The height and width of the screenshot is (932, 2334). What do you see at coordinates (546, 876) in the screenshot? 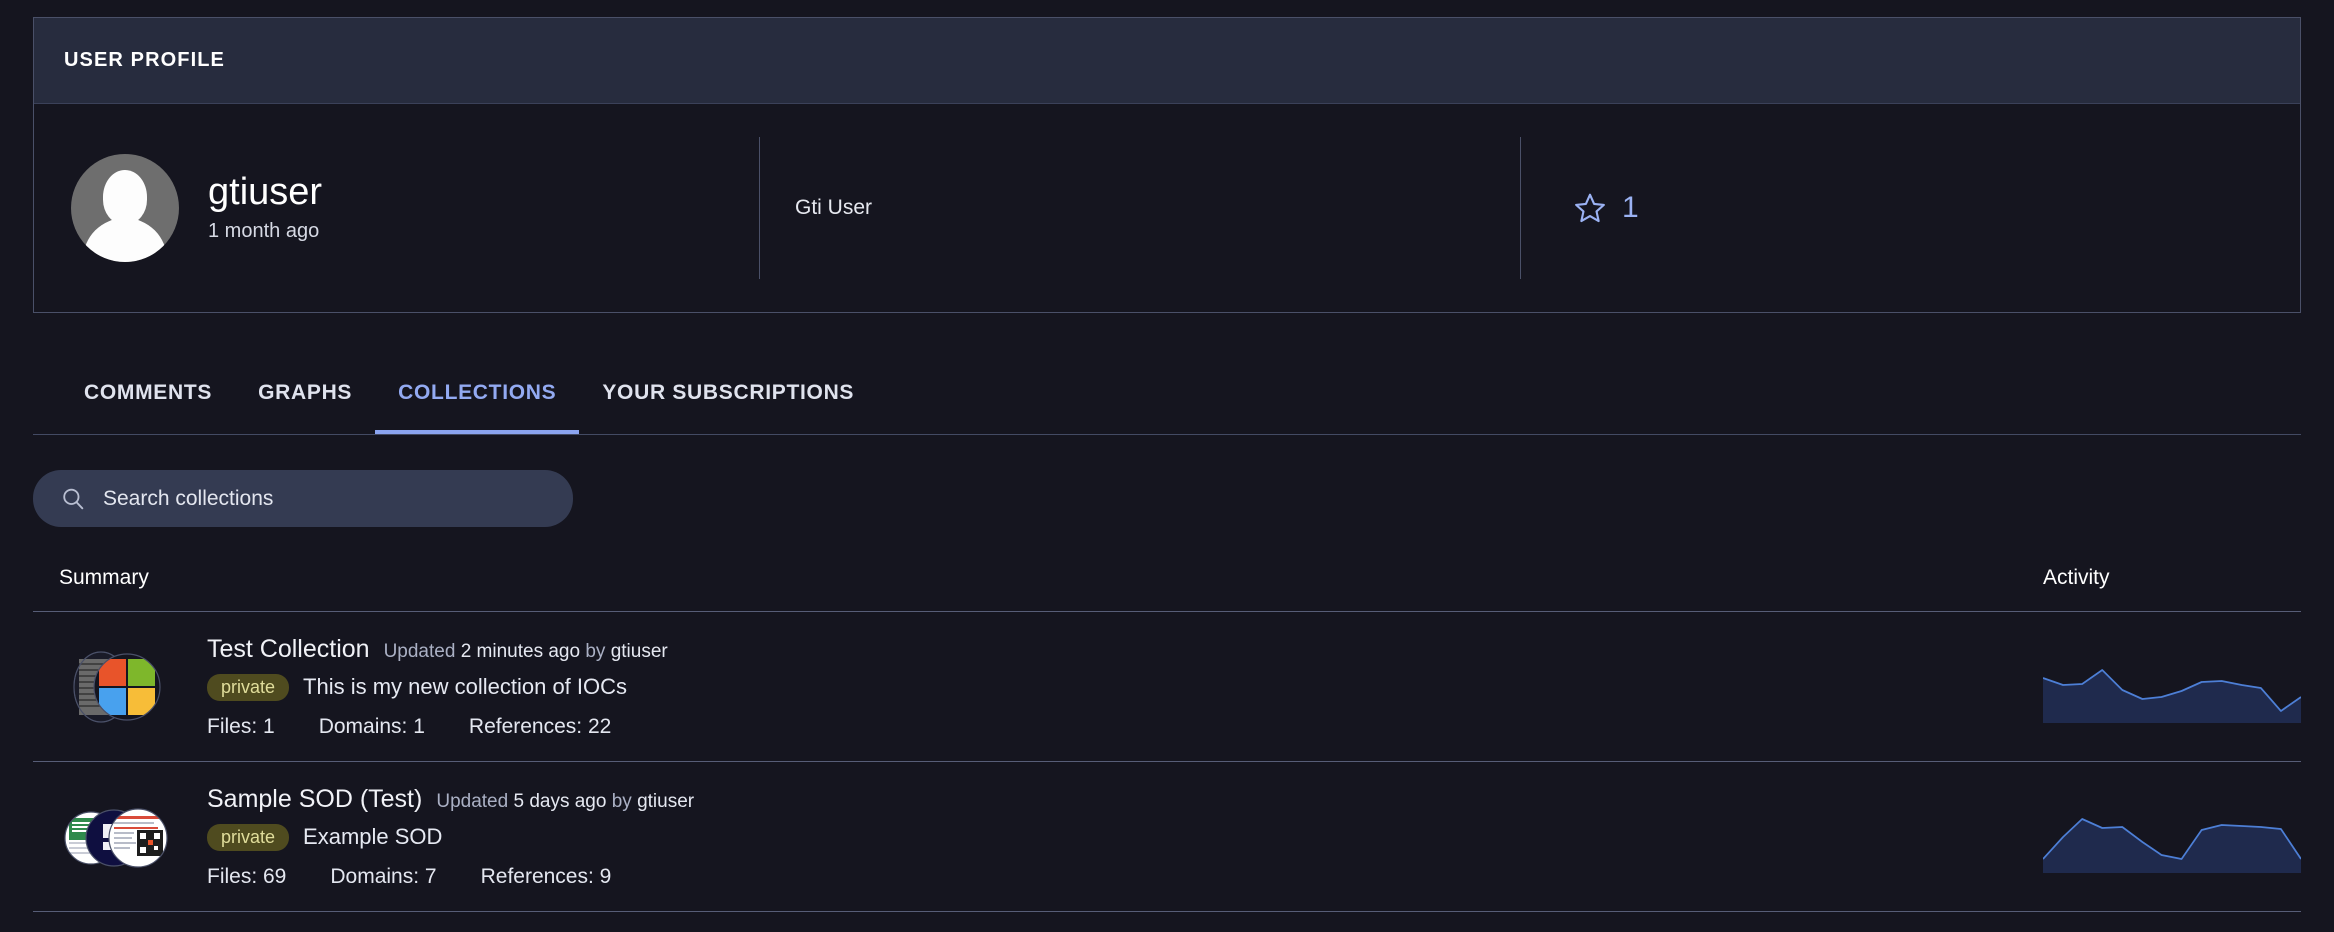
I see `stat-references: References: 9` at bounding box center [546, 876].